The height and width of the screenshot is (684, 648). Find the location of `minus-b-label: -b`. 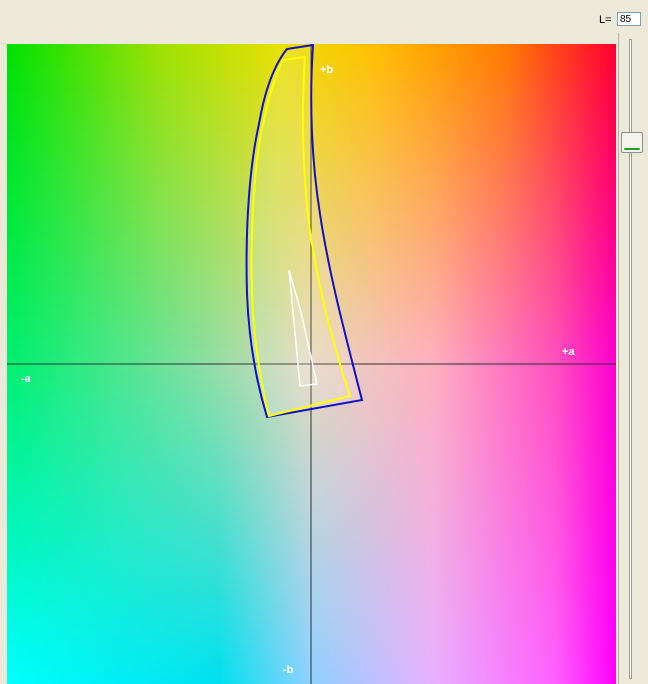

minus-b-label: -b is located at coordinates (288, 670).